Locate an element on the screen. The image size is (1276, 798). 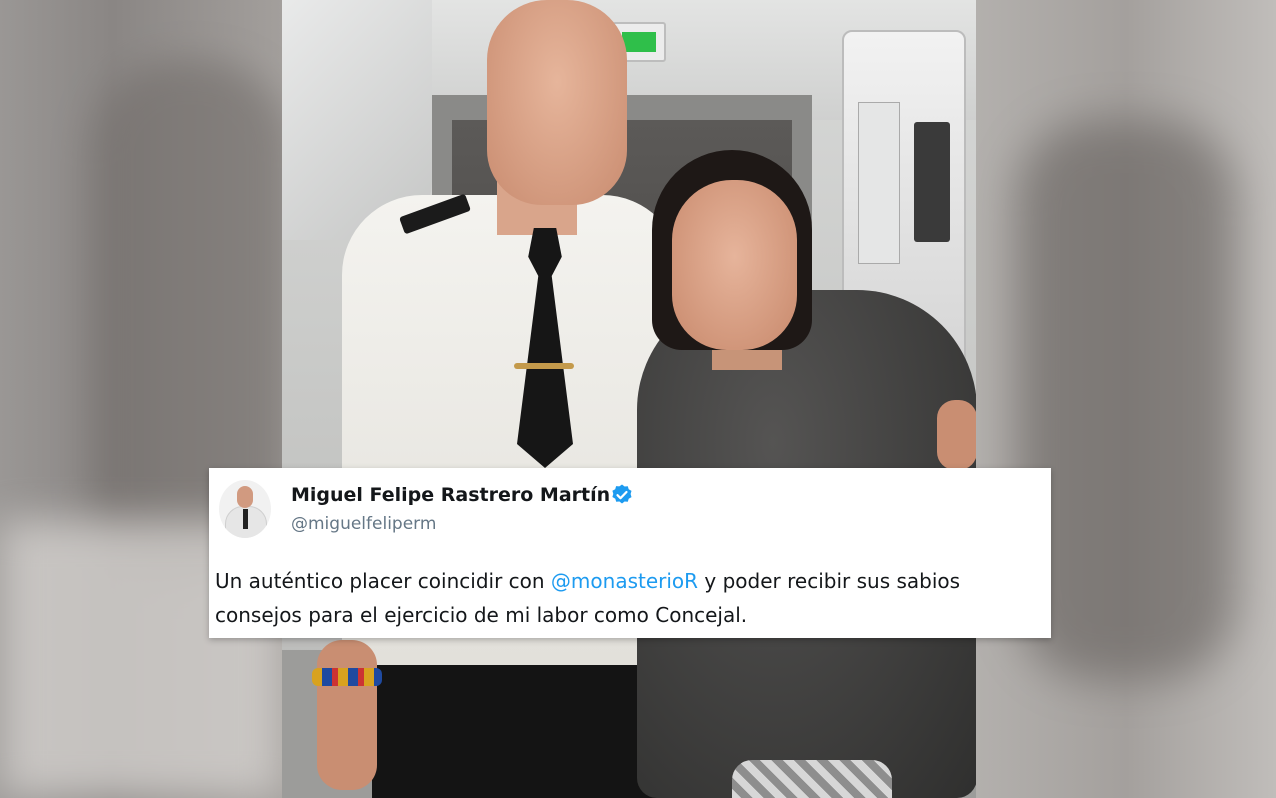
galley-screen is located at coordinates (879, 183).